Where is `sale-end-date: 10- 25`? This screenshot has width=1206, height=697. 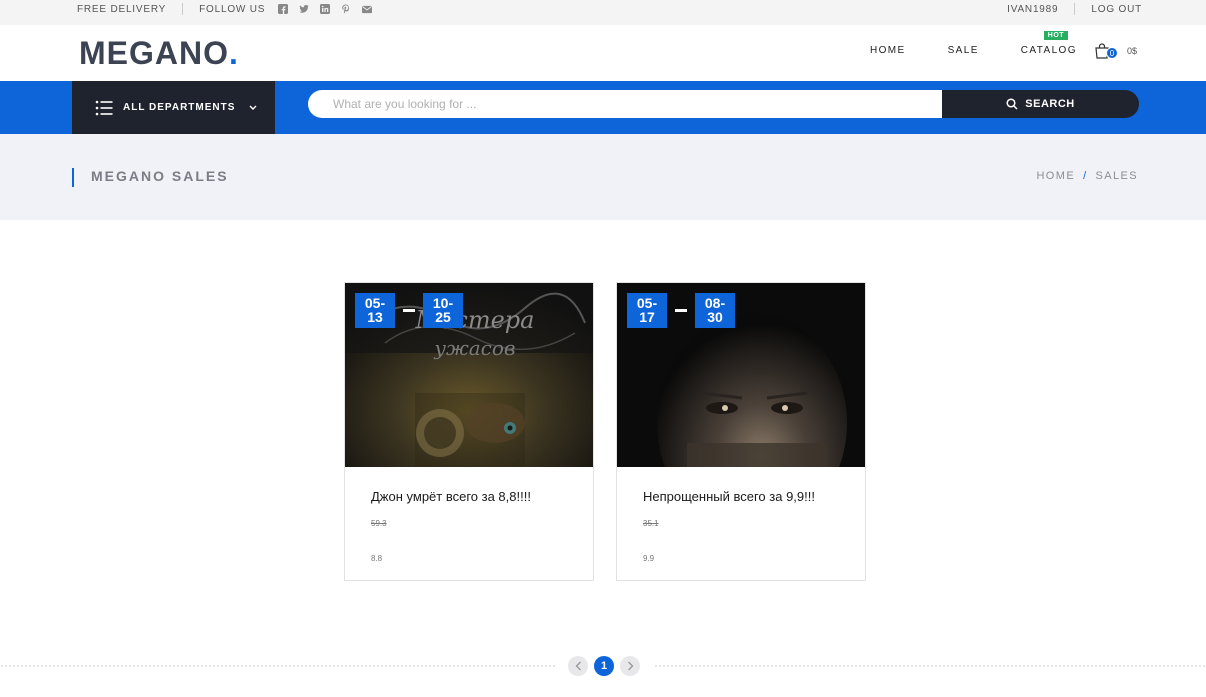
sale-end-date: 10- 25 is located at coordinates (443, 310).